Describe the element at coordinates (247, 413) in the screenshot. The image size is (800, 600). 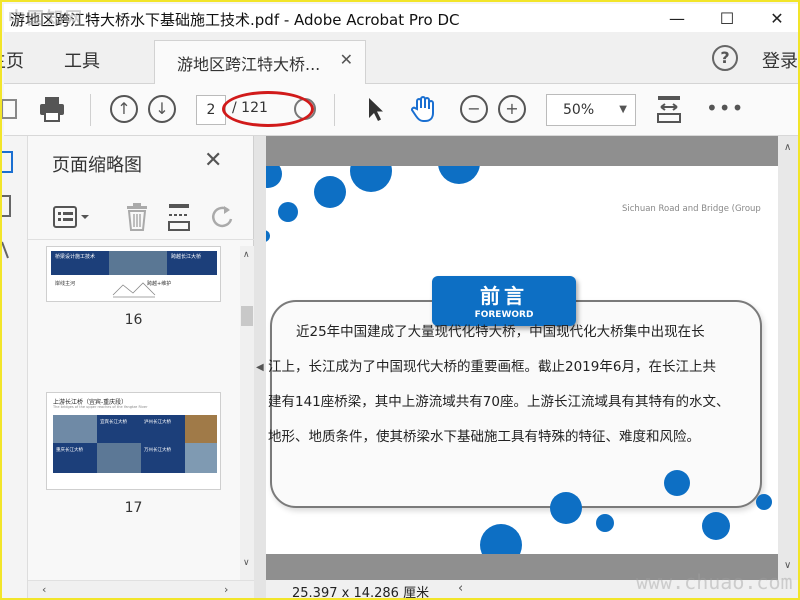
I see `panel-vertical-scrollbar: ∧ ∨` at that location.